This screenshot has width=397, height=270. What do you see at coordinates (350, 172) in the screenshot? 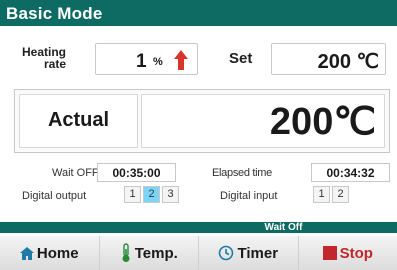
I see `elapsed-time-field: 00:34:32` at bounding box center [350, 172].